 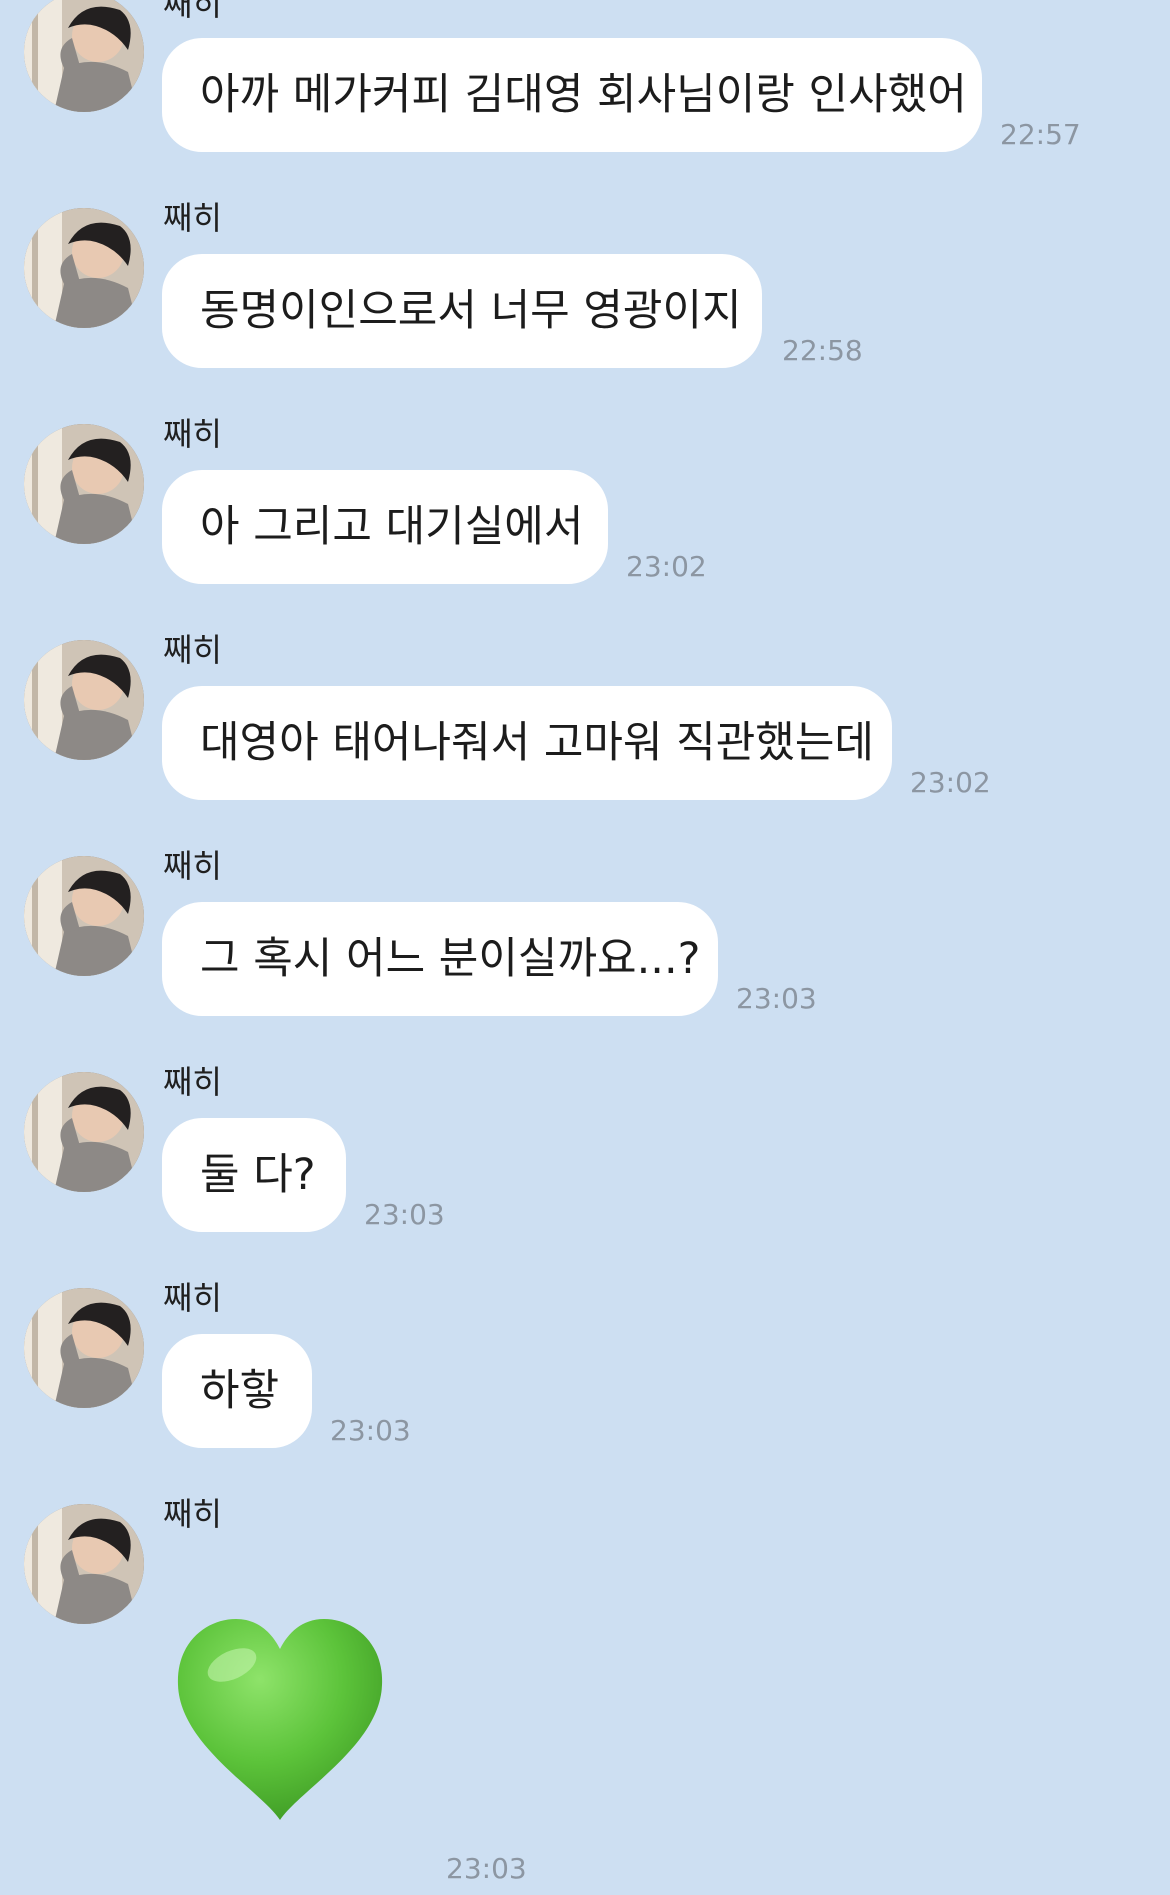 What do you see at coordinates (237, 1391) in the screenshot?
I see `message-bubble: 하핳` at bounding box center [237, 1391].